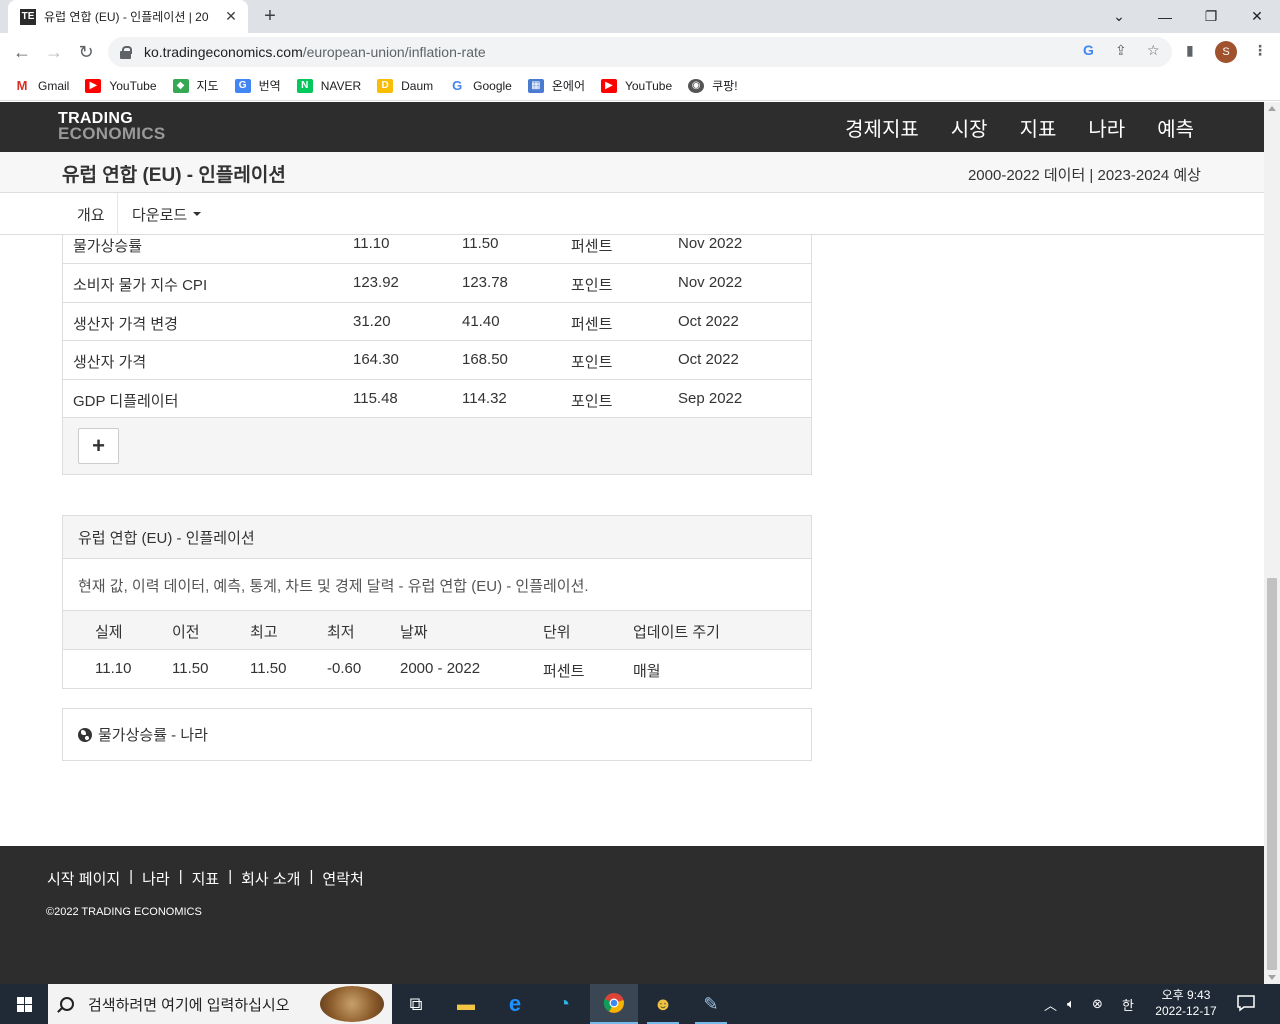 The image size is (1280, 1024). I want to click on search-icon, so click(67, 1004).